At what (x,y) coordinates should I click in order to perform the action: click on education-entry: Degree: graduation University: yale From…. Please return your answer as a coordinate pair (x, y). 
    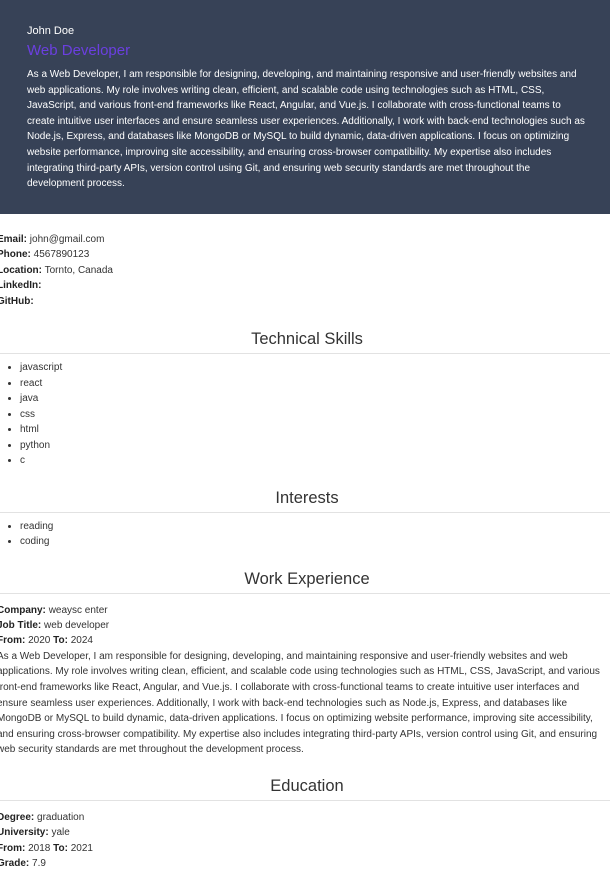
    Looking at the image, I should click on (305, 841).